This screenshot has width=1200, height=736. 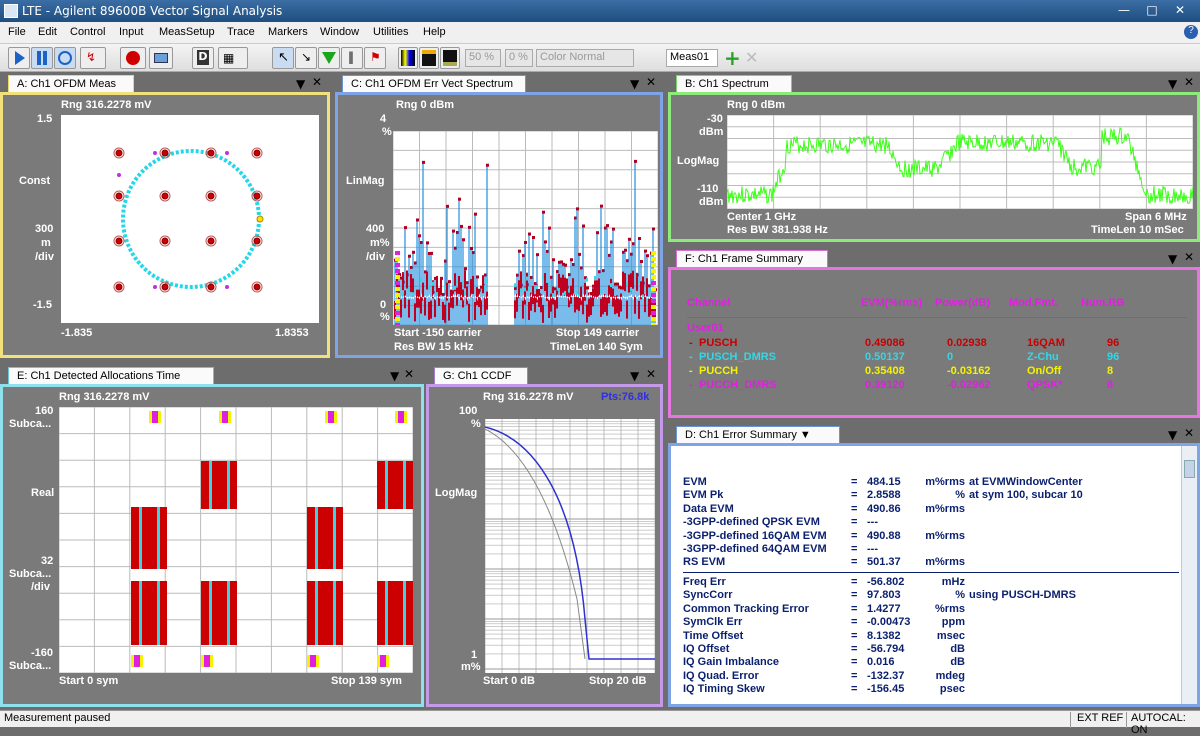 I want to click on tab-dropdown-icon: ▼, so click(x=805, y=435).